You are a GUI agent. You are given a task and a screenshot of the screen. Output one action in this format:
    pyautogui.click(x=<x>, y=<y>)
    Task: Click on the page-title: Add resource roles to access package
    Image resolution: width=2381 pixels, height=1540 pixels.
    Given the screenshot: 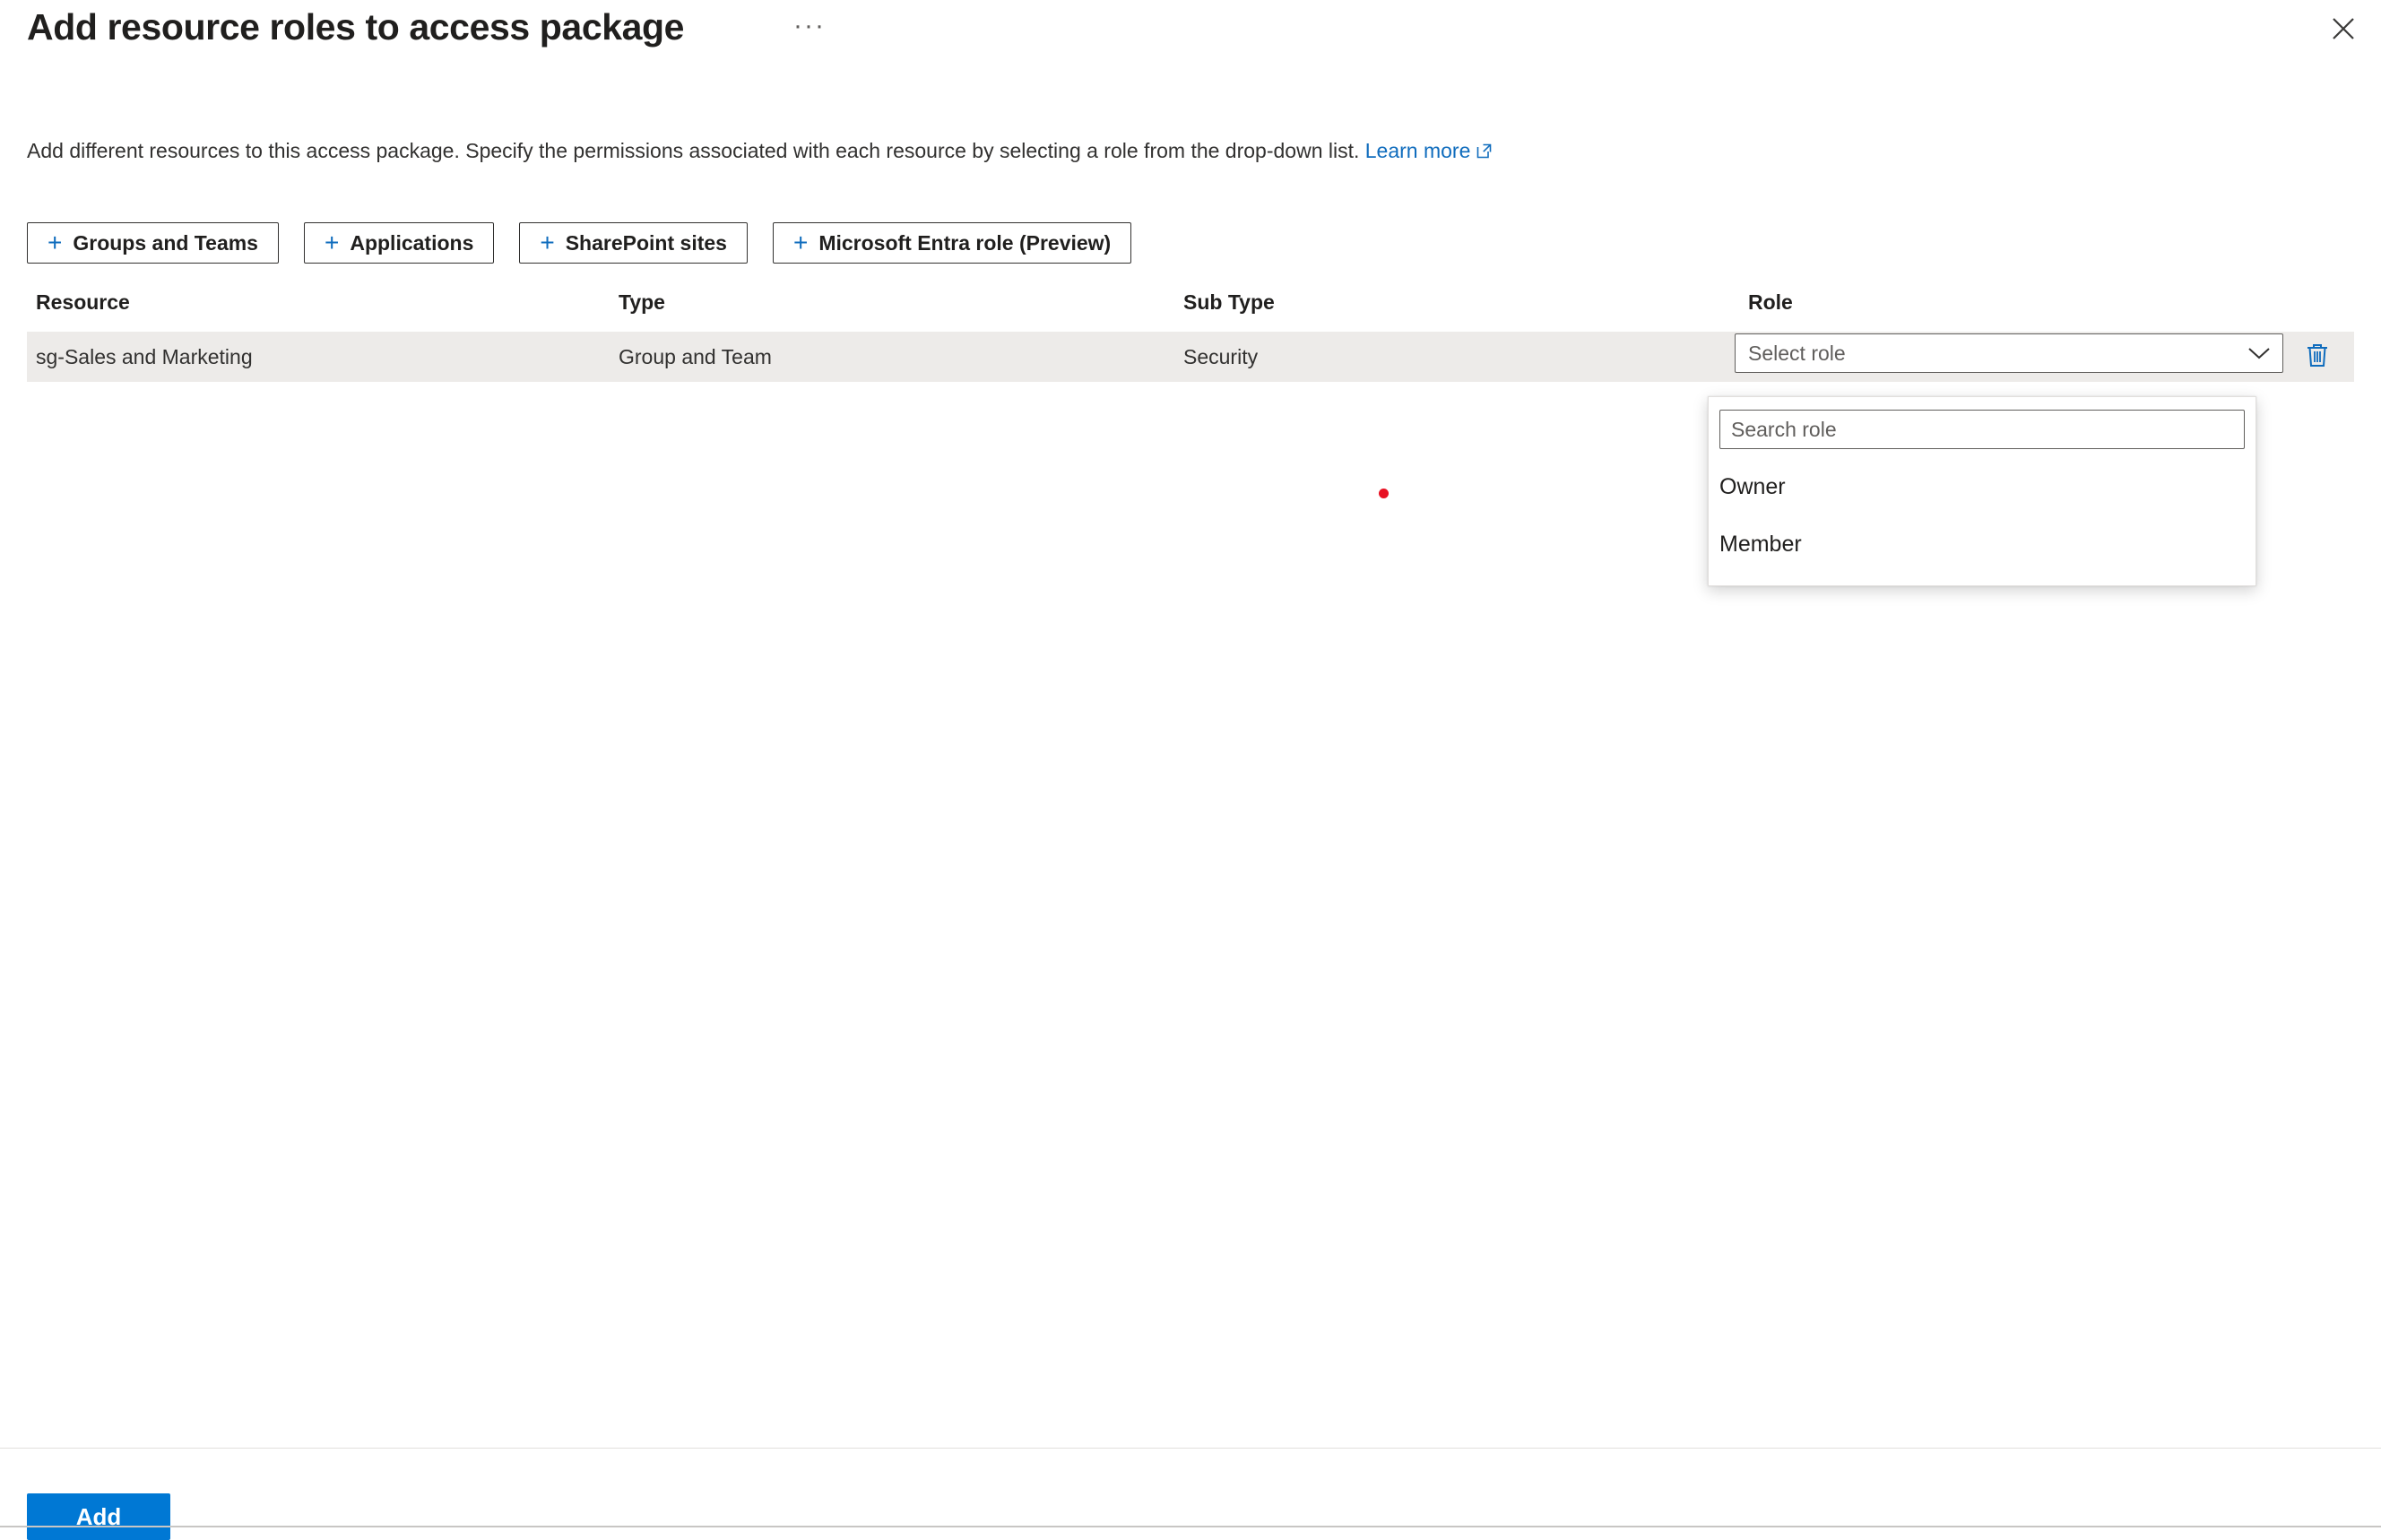 What is the action you would take?
    pyautogui.click(x=356, y=27)
    